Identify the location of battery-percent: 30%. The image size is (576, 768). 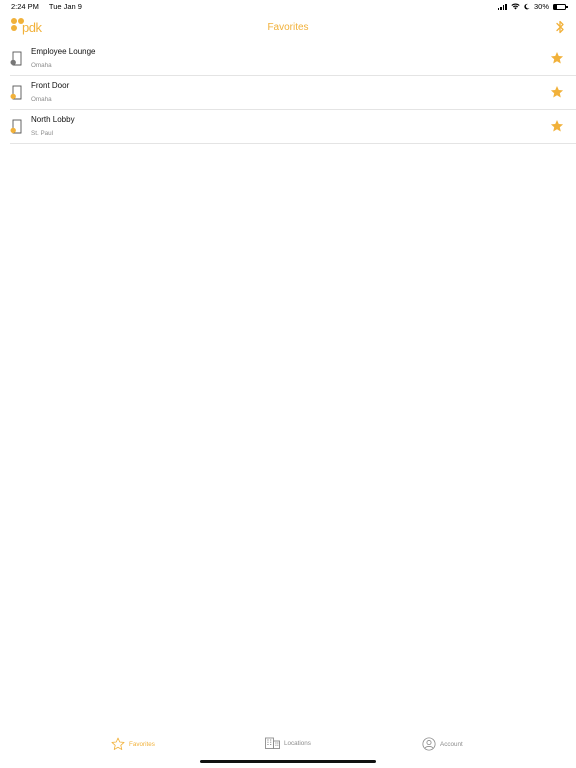
(541, 6).